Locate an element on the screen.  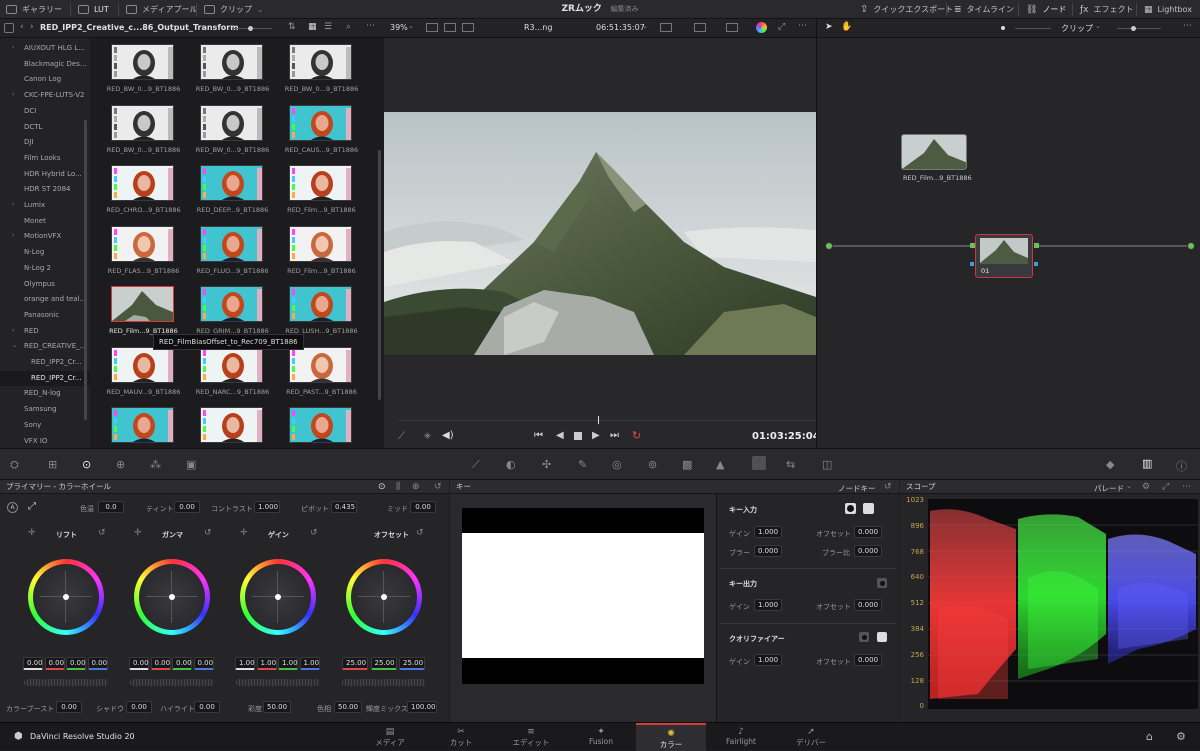
node-input-socket is located at coordinates (829, 246).